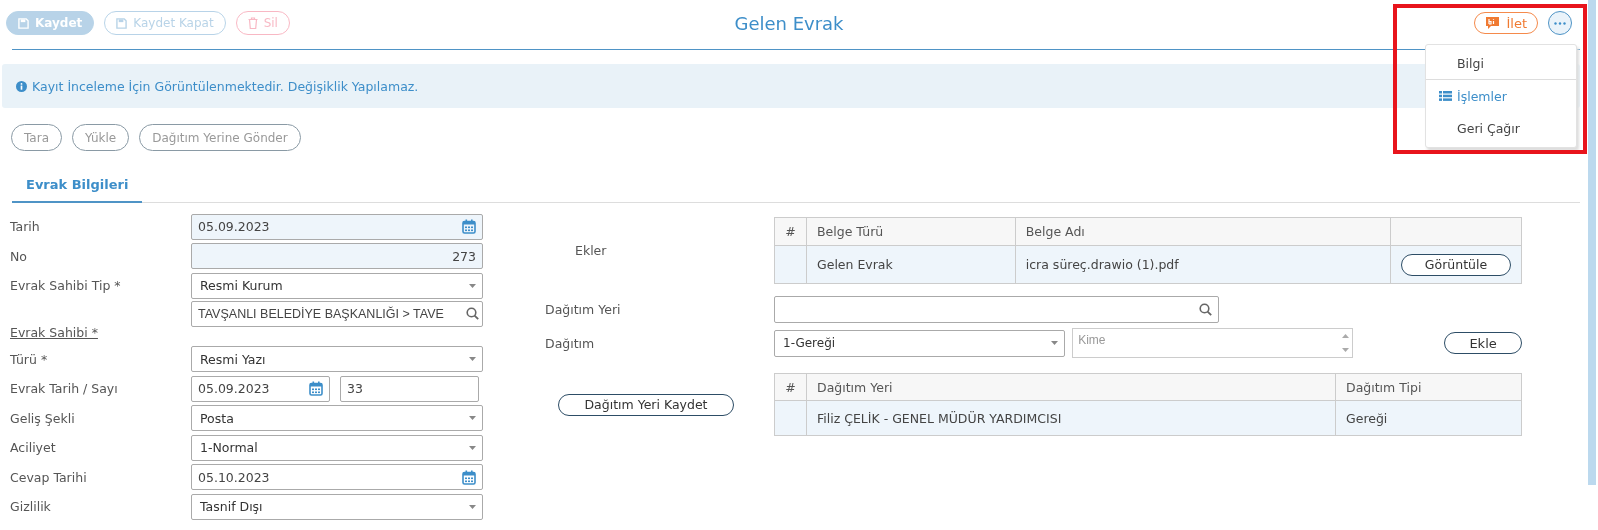  What do you see at coordinates (911, 231) in the screenshot?
I see `column-header: Belge Türü` at bounding box center [911, 231].